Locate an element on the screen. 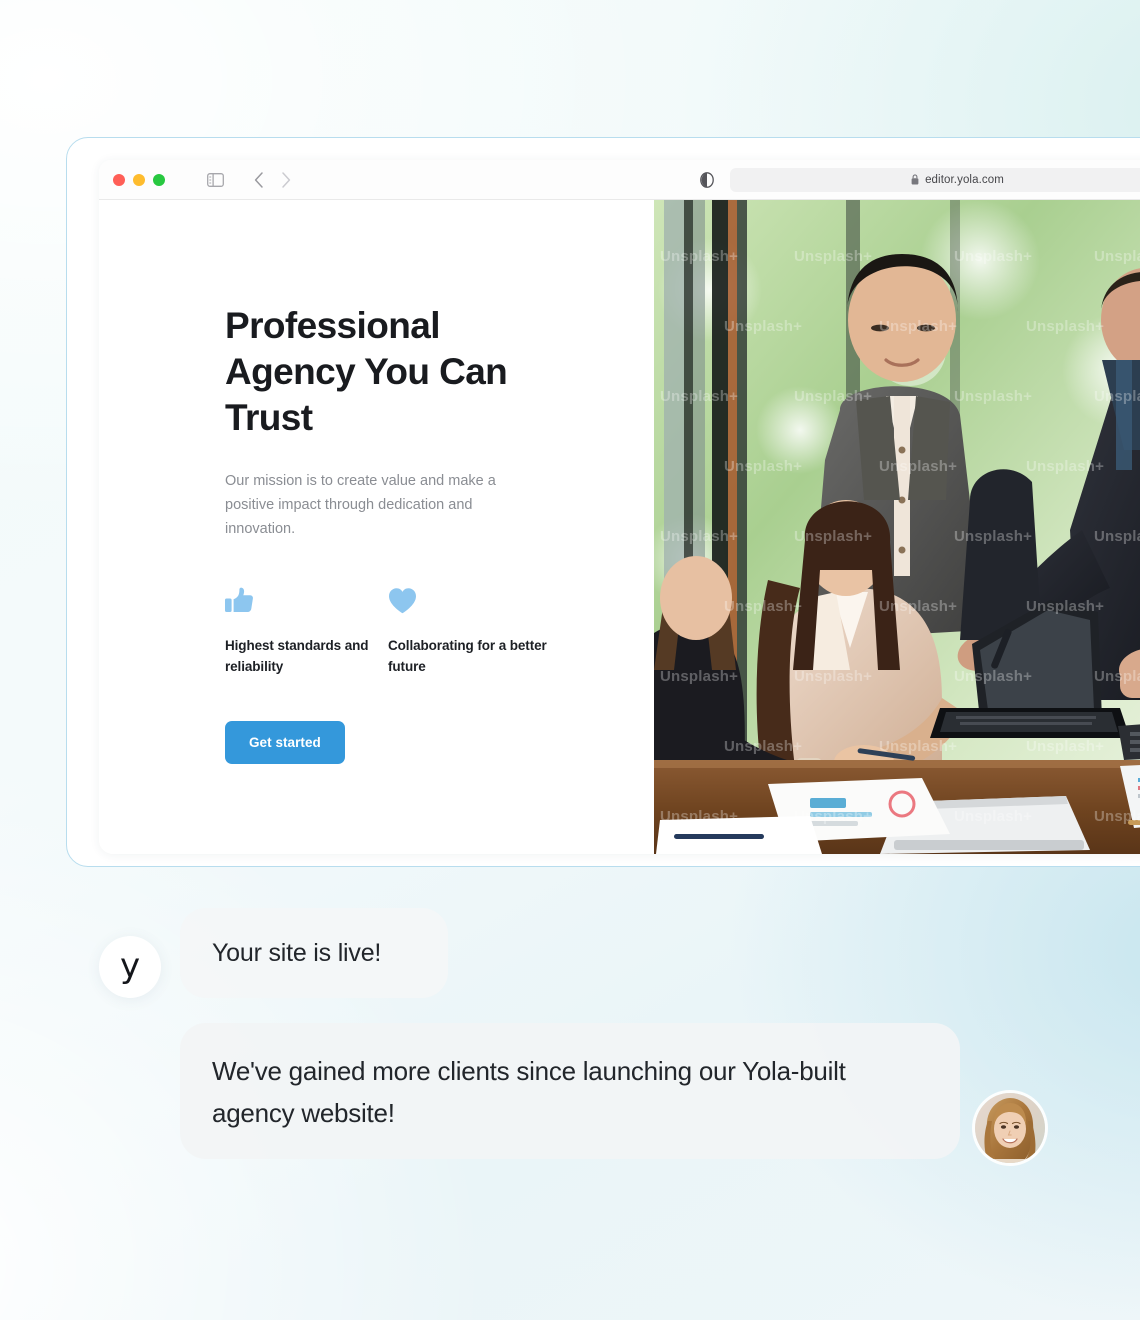  yola-logo-icon: y is located at coordinates (130, 965).